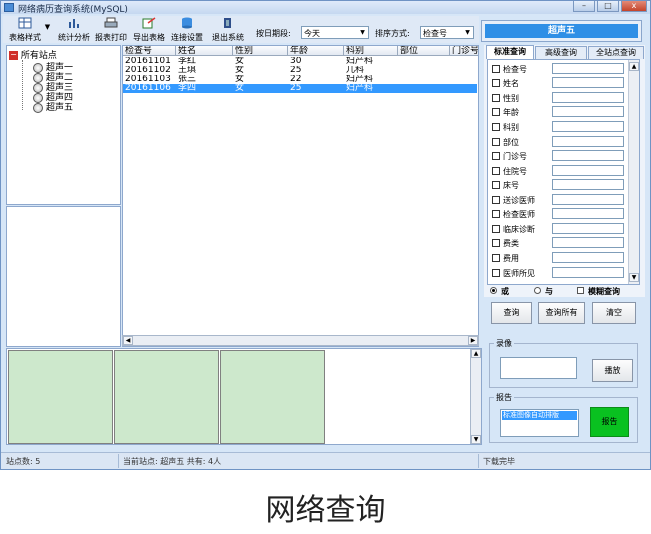 This screenshot has height=534, width=651. Describe the element at coordinates (187, 70) in the screenshot. I see `cell-name: 王琪` at that location.